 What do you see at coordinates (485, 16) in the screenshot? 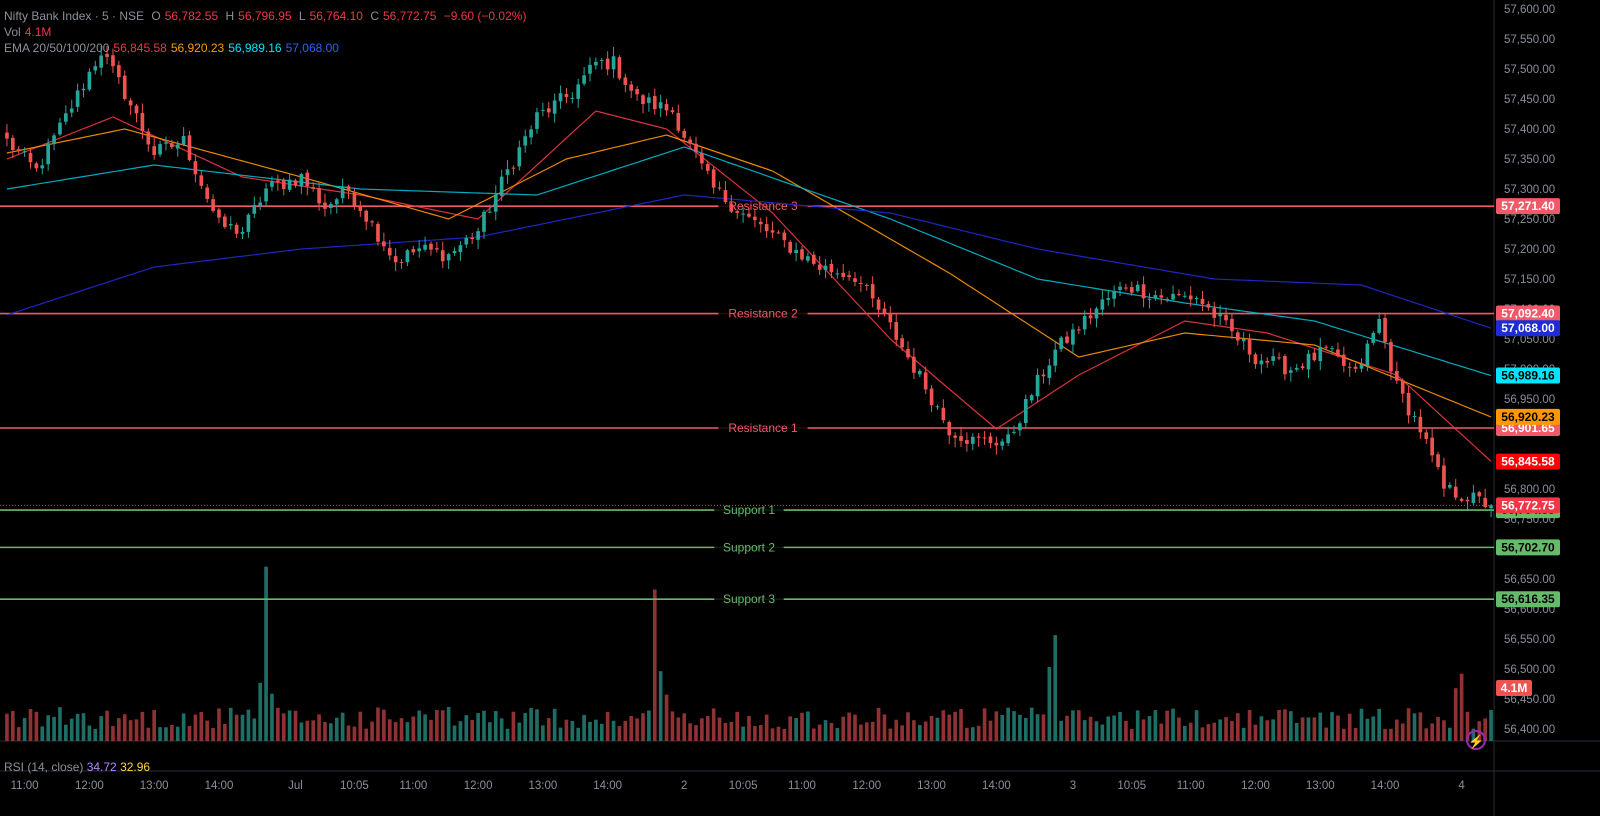
I see `change-value: −9.60 (−0.02%)` at bounding box center [485, 16].